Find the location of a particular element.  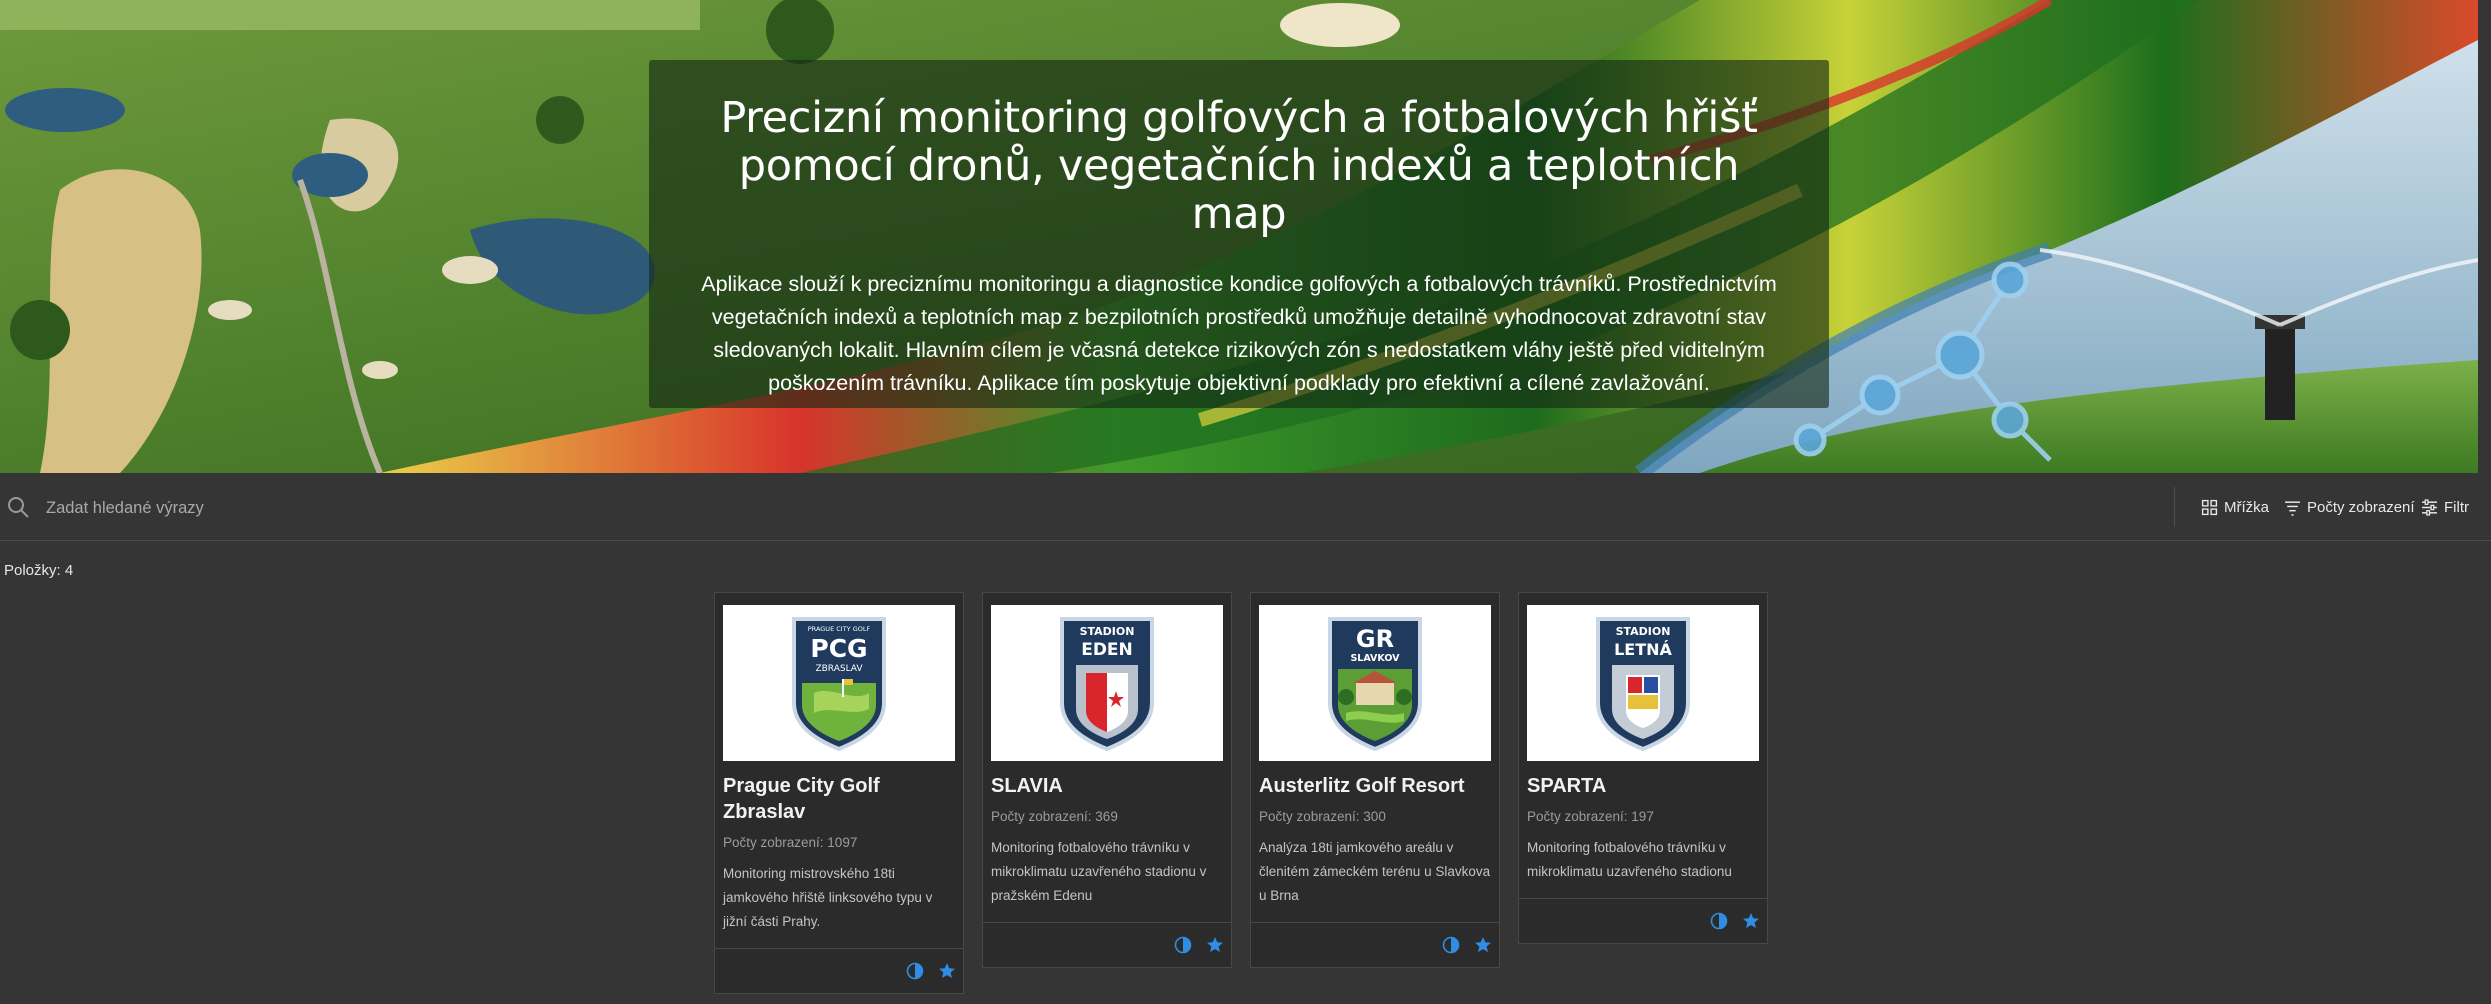

gr-slavkov-logo: GR SLAVKOV is located at coordinates (1375, 684).